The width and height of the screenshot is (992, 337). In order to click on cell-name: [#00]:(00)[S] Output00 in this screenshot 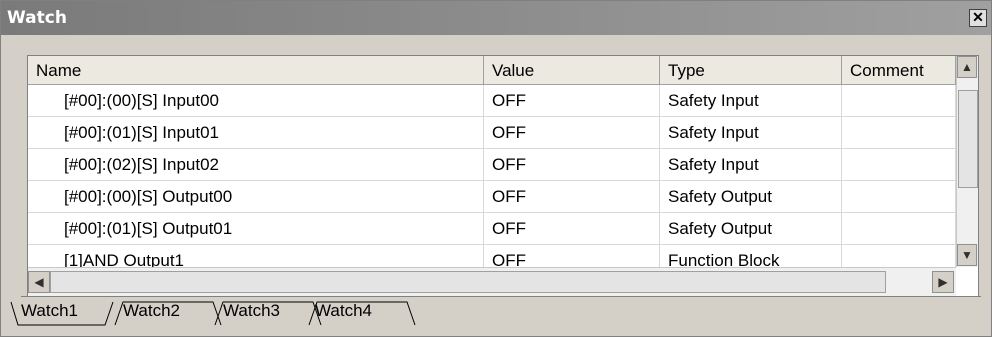, I will do `click(256, 197)`.